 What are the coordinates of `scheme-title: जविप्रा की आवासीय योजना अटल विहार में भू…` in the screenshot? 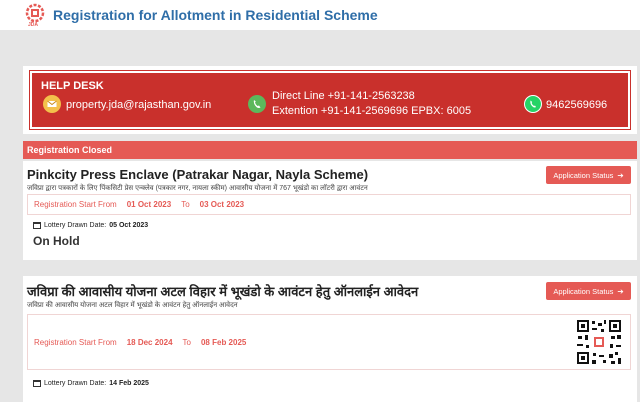 It's located at (222, 291).